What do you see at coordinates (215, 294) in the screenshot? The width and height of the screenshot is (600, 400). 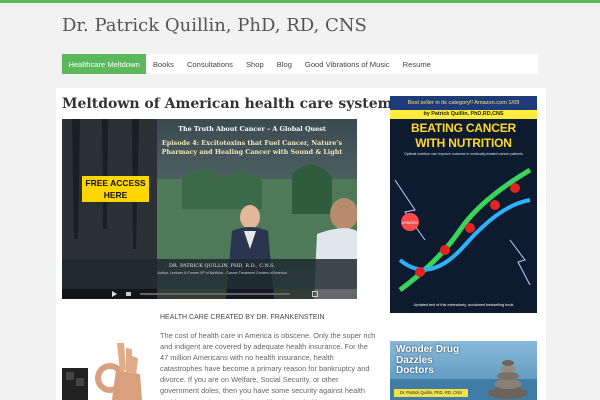 I see `video-progress-bar` at bounding box center [215, 294].